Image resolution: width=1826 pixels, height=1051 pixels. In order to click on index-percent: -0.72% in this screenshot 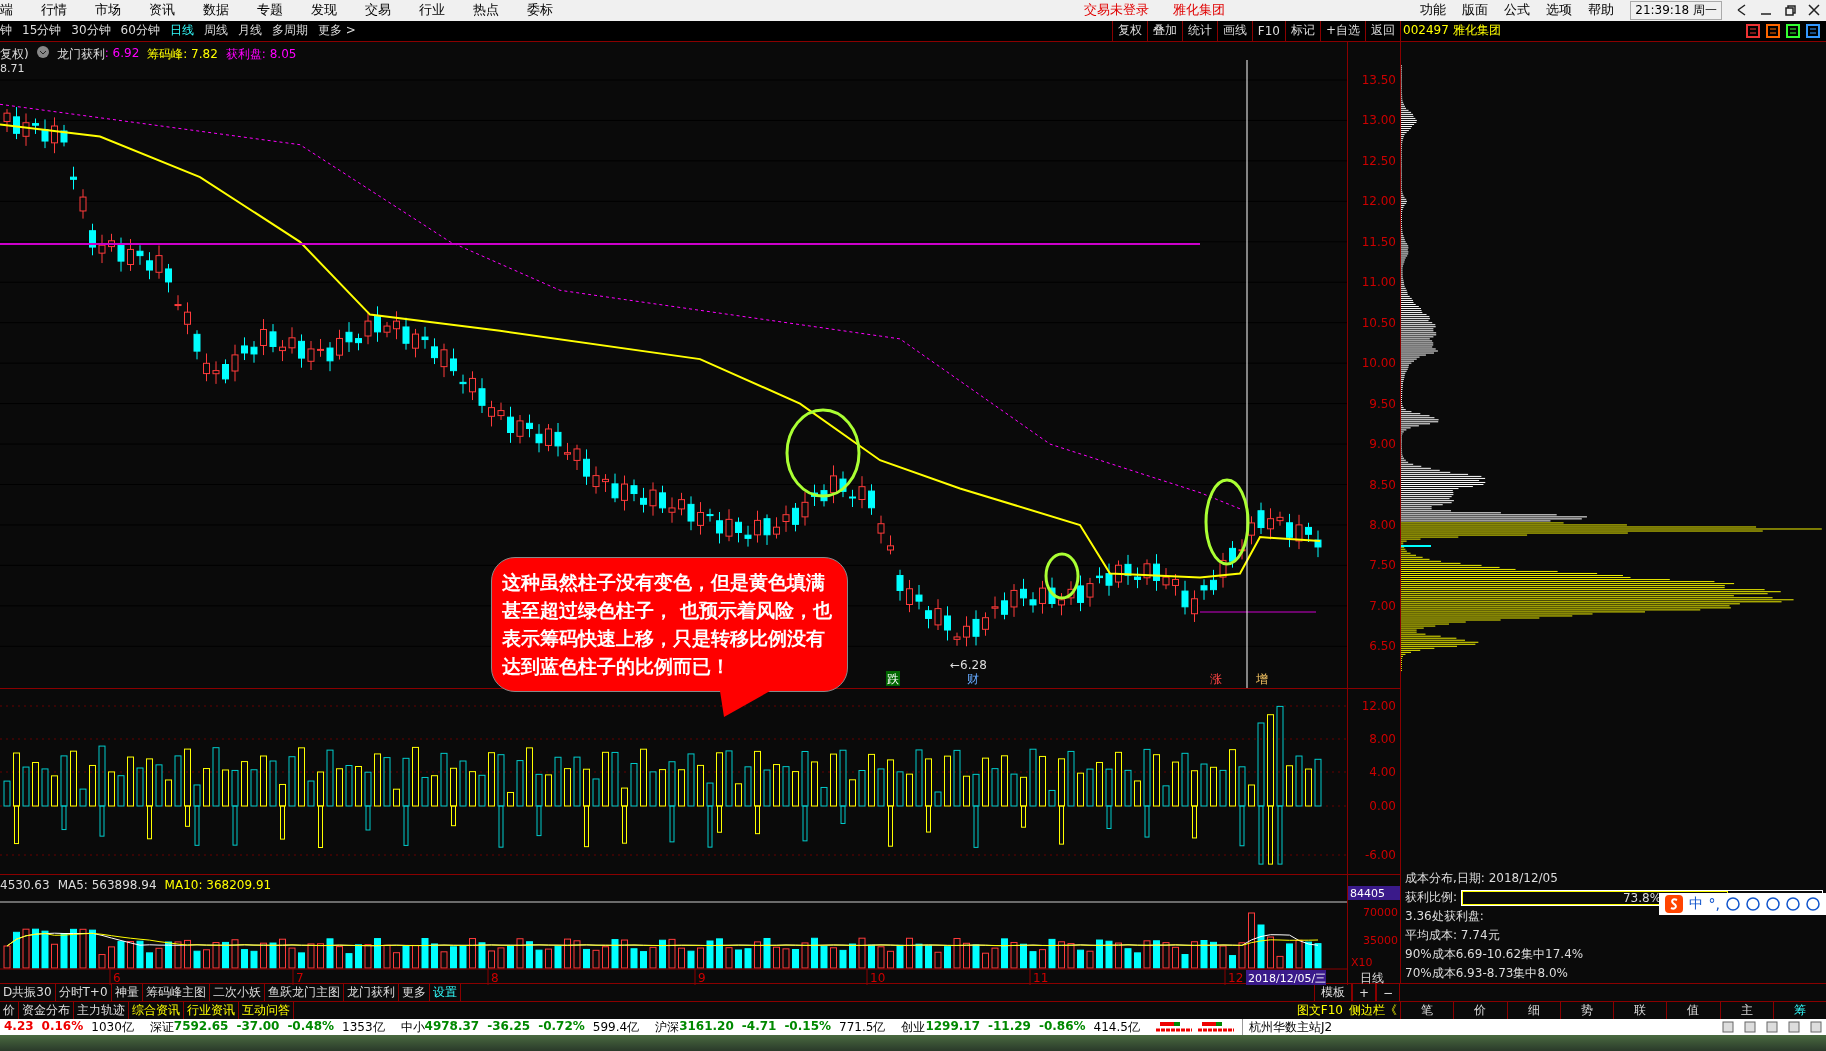, I will do `click(561, 1026)`.